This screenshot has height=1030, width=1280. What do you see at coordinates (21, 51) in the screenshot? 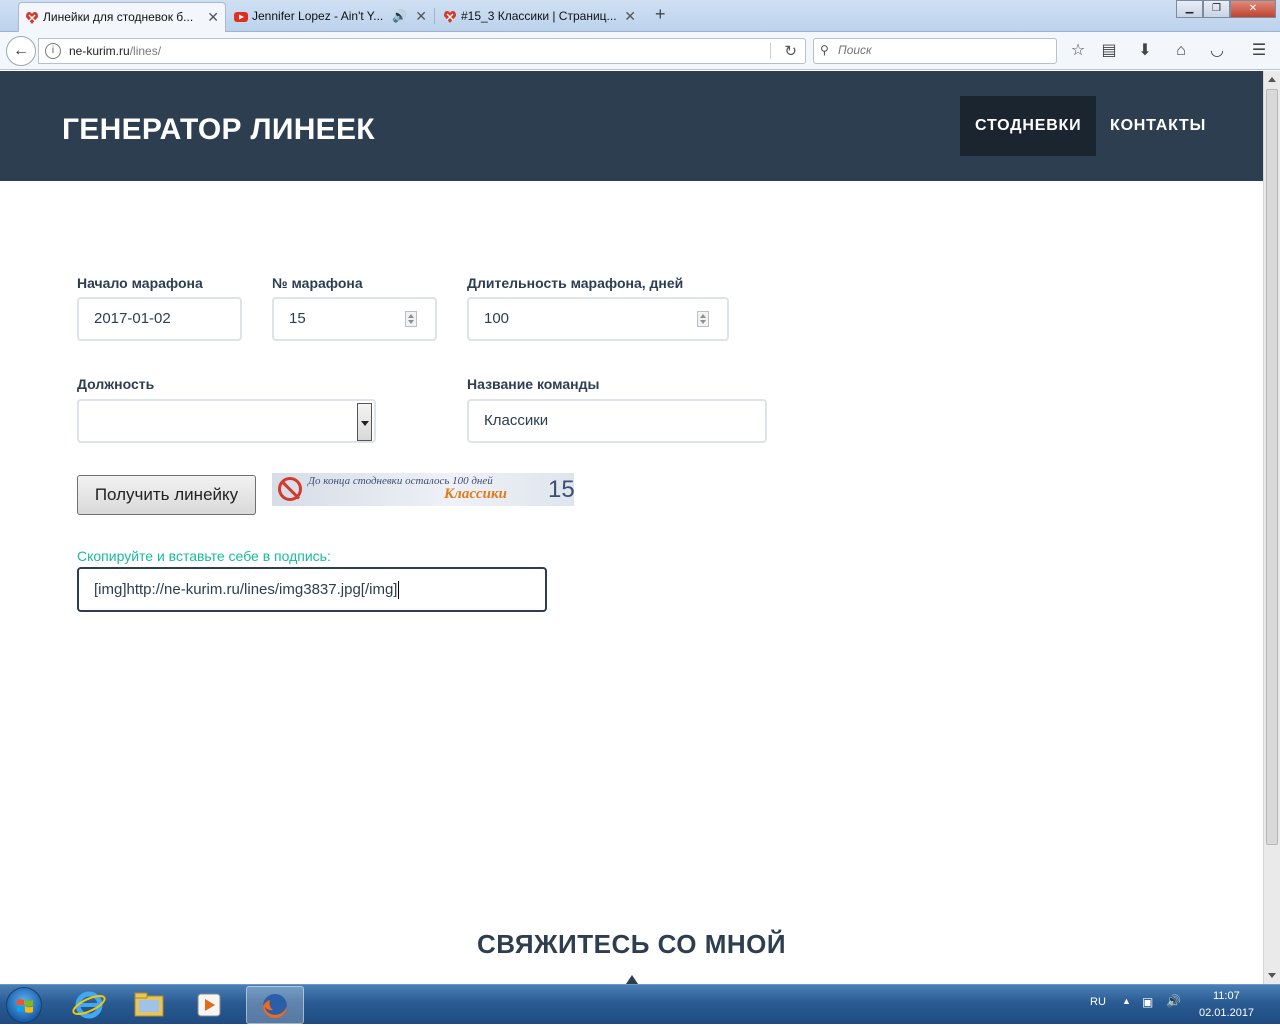
I see `back-button: ←` at bounding box center [21, 51].